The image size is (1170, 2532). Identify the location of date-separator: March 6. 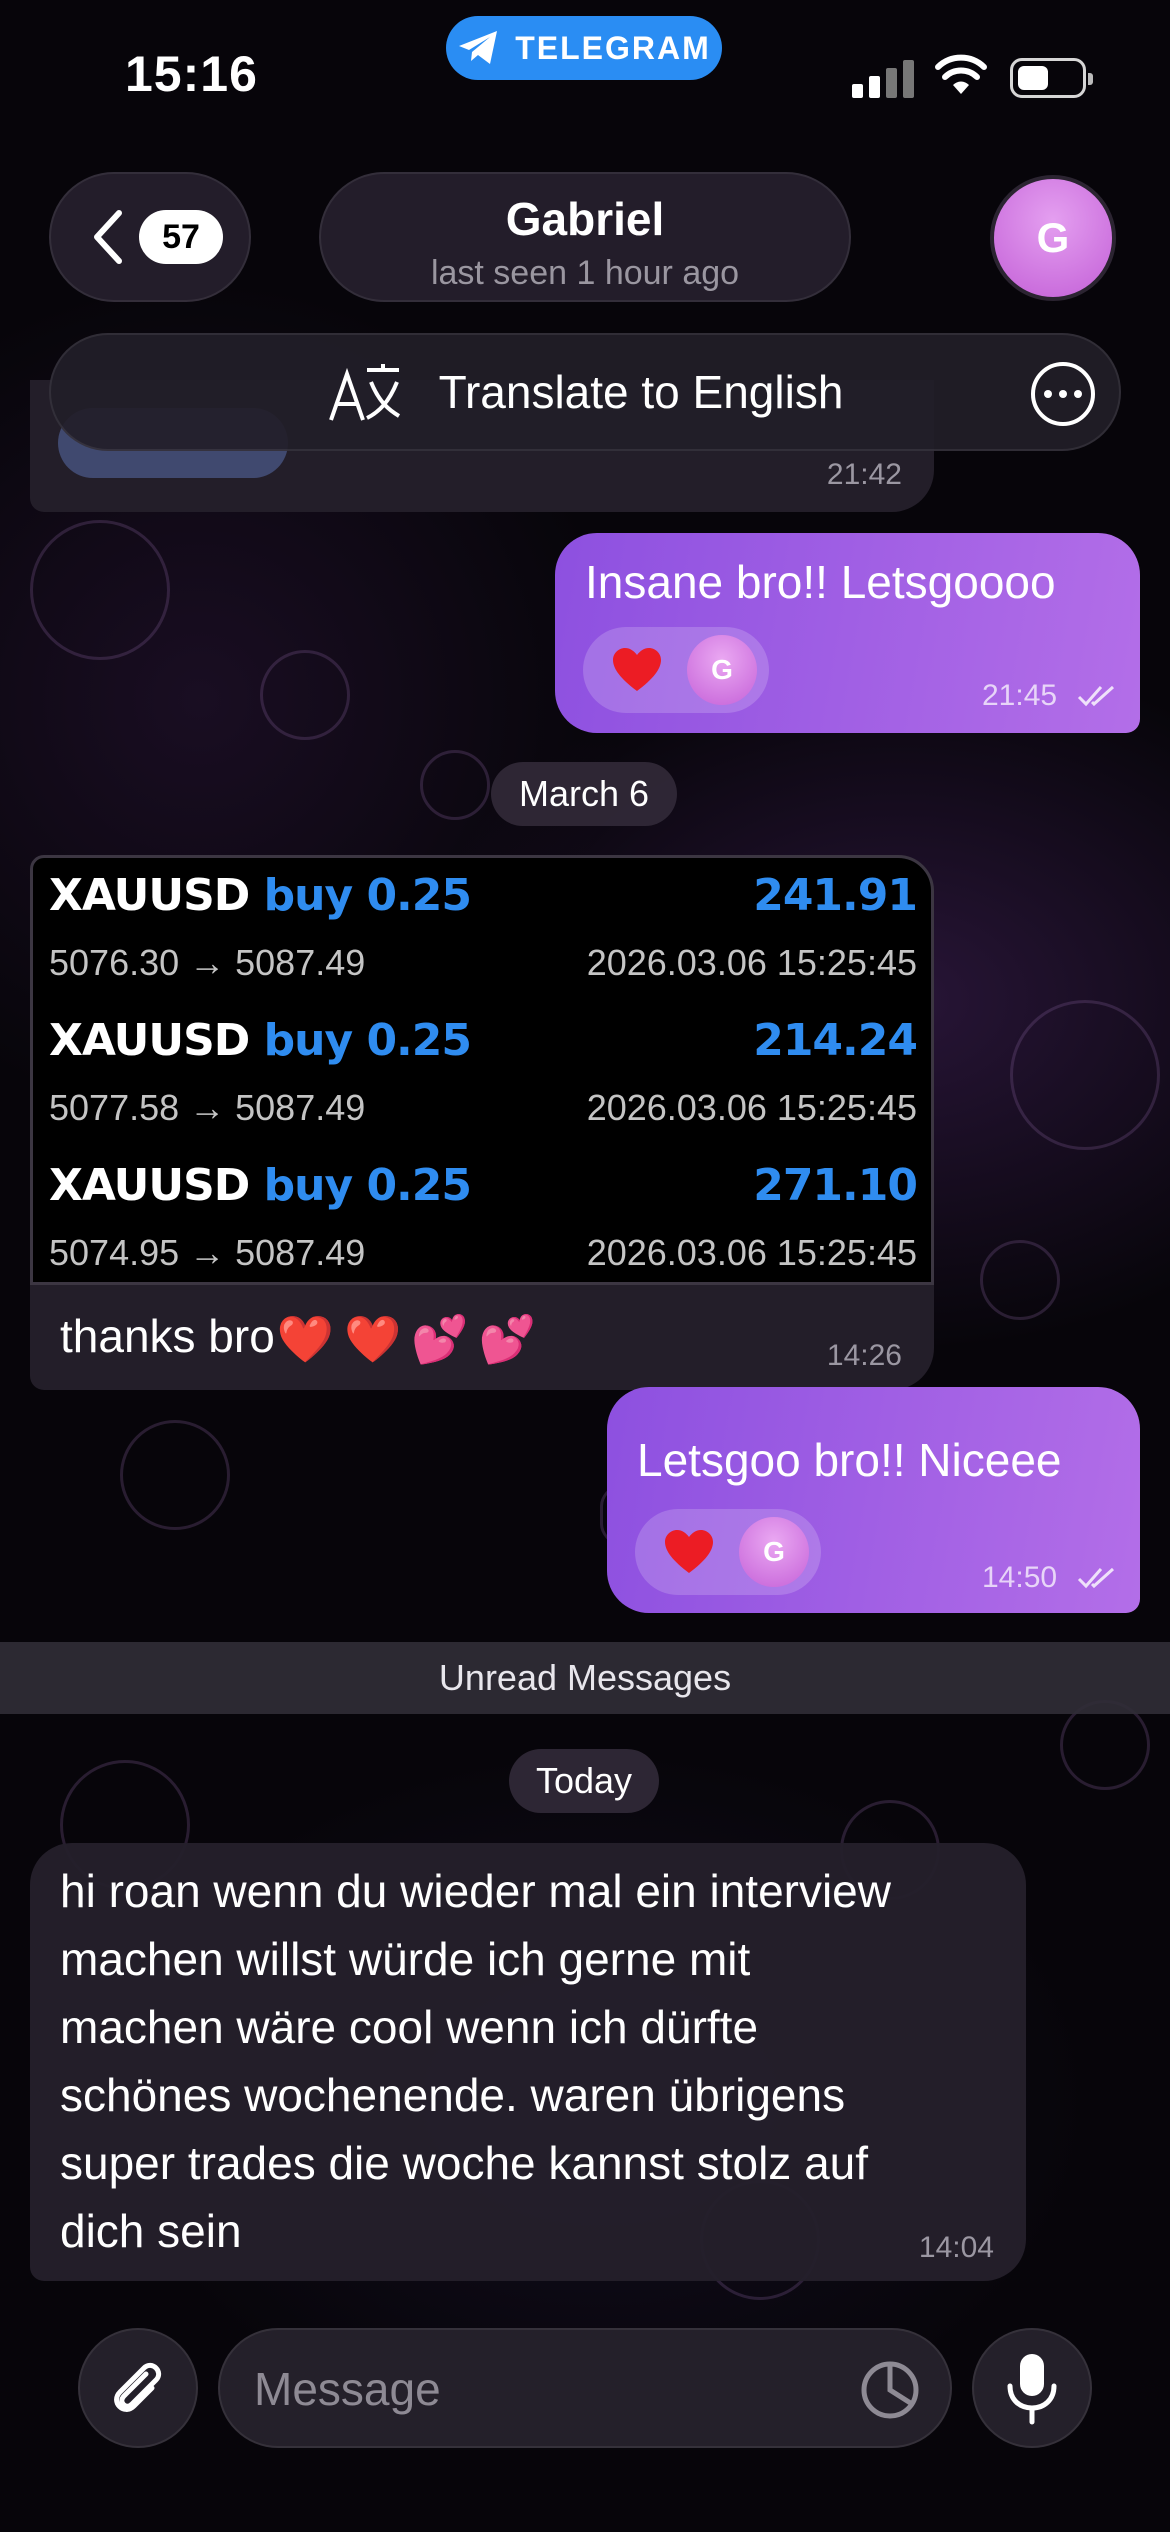
(584, 794).